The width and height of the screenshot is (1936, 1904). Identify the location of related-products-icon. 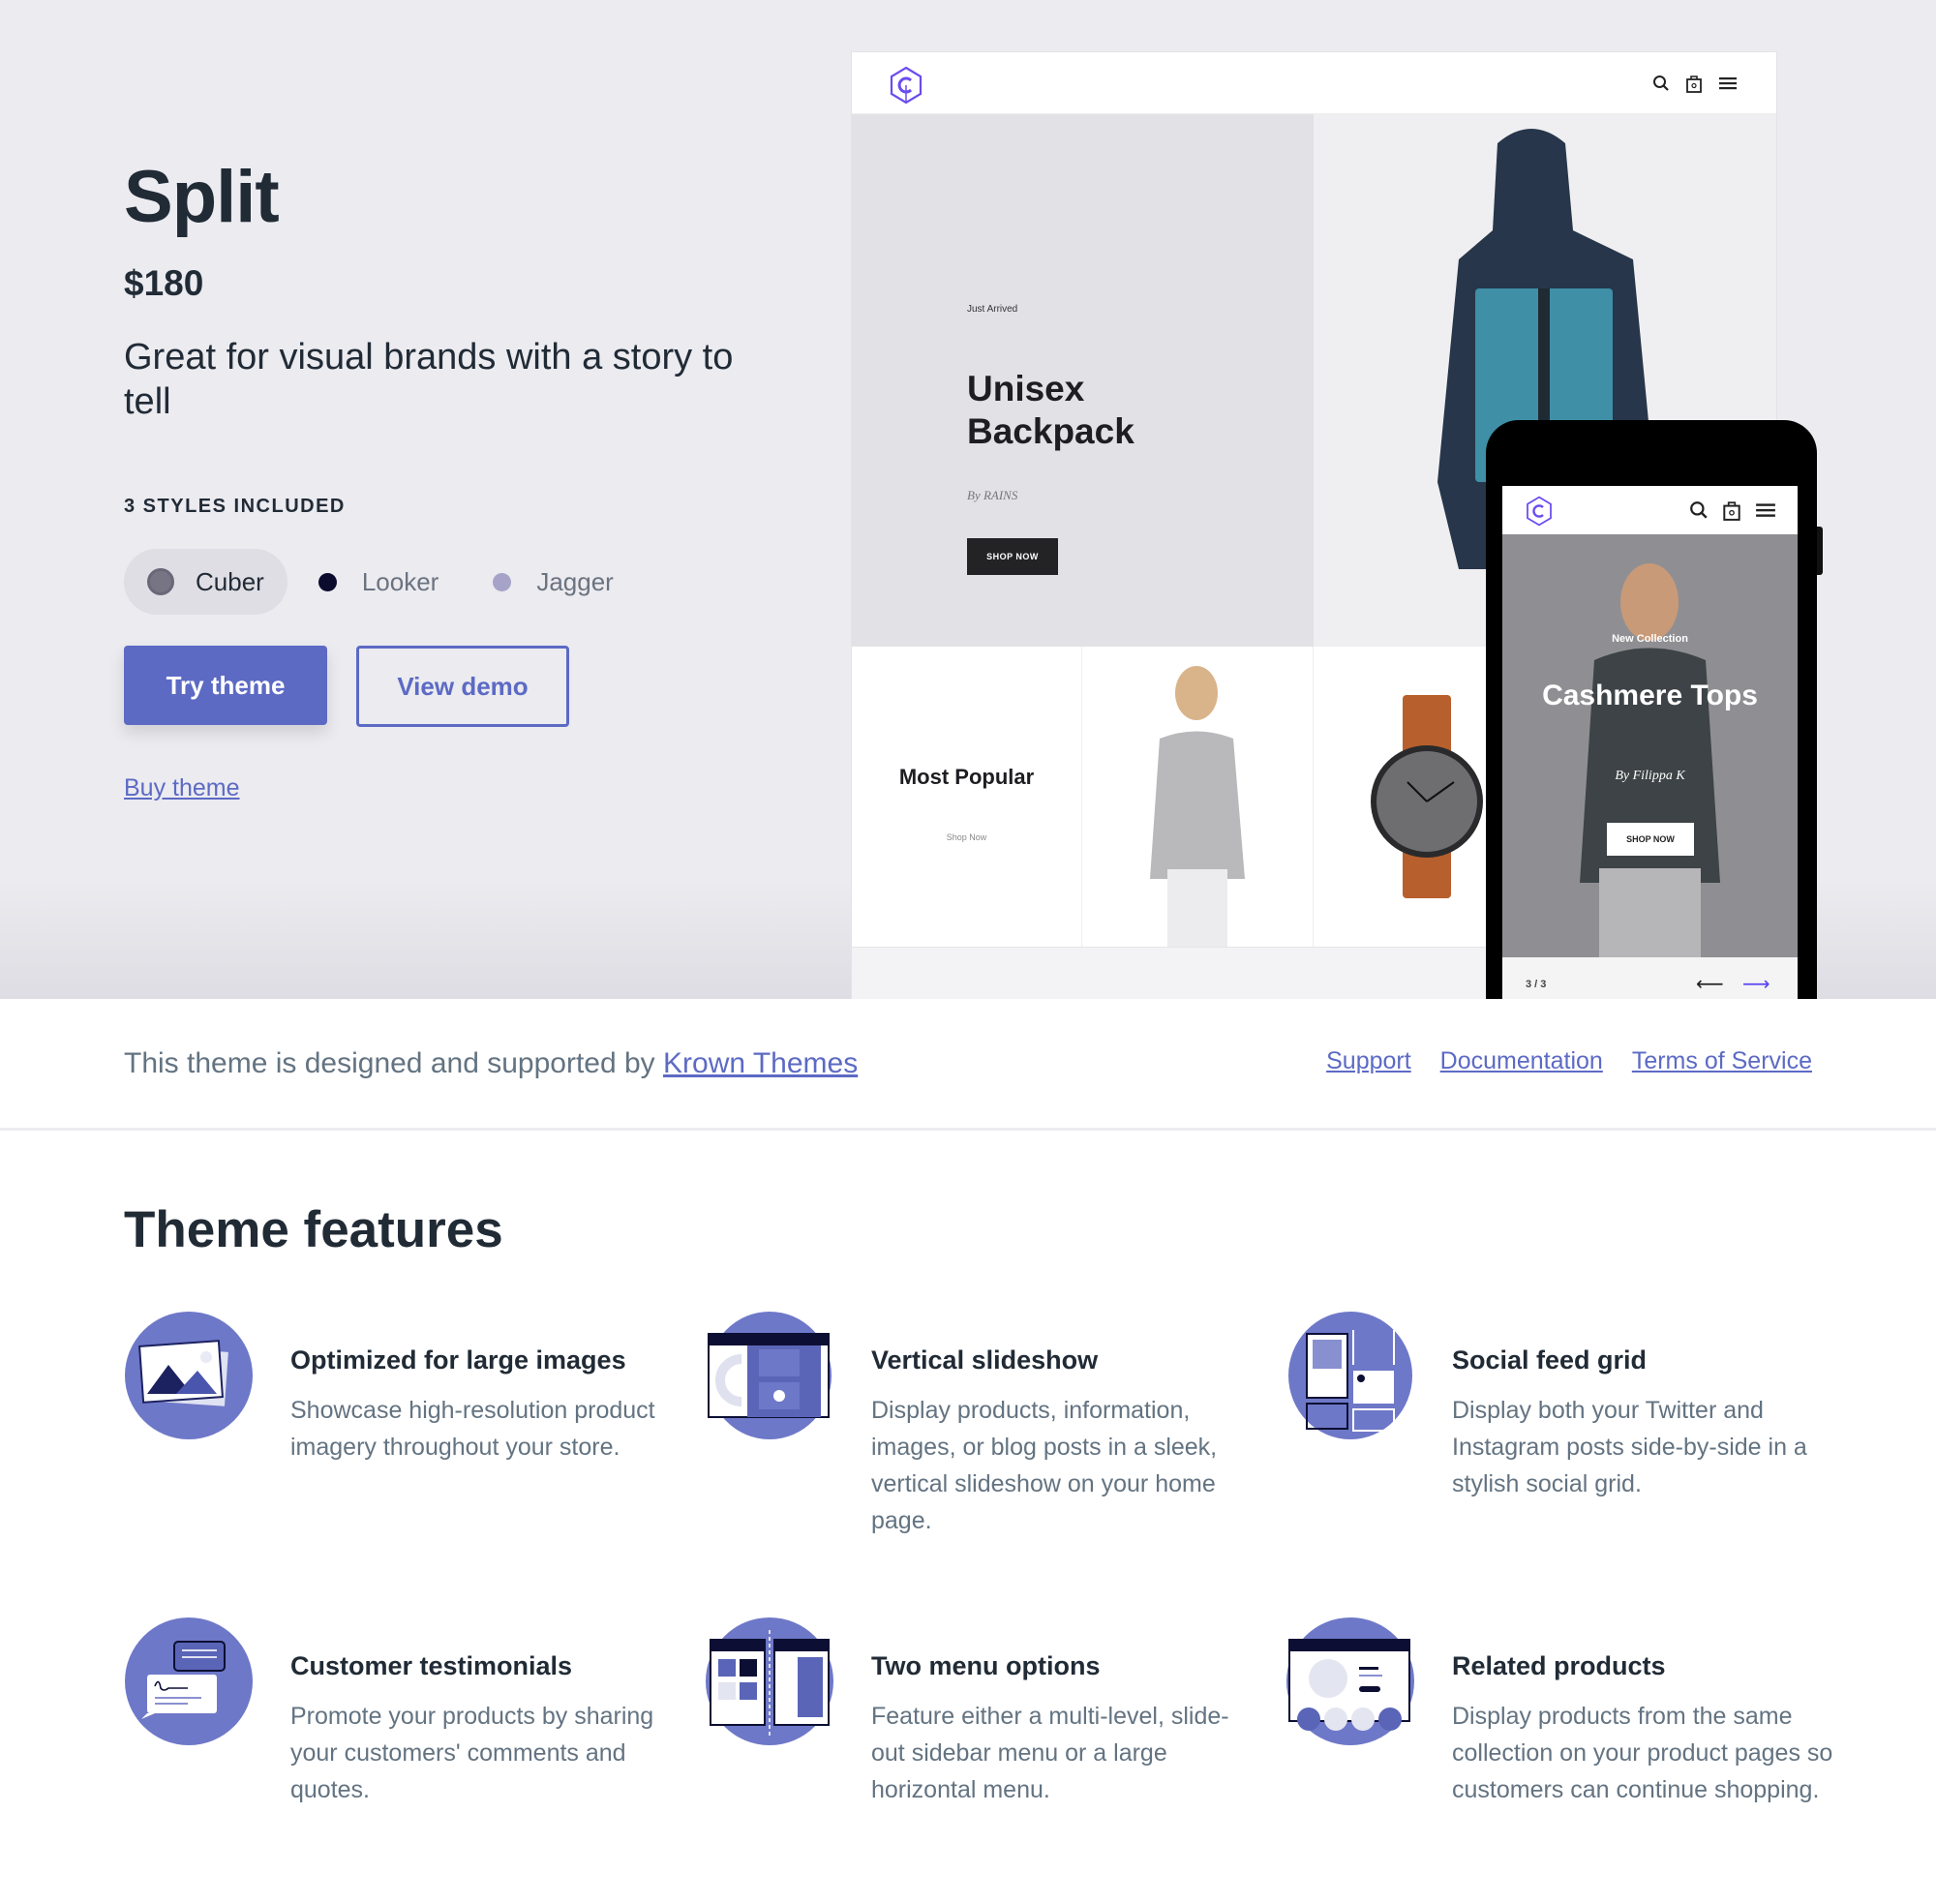
(1350, 1681).